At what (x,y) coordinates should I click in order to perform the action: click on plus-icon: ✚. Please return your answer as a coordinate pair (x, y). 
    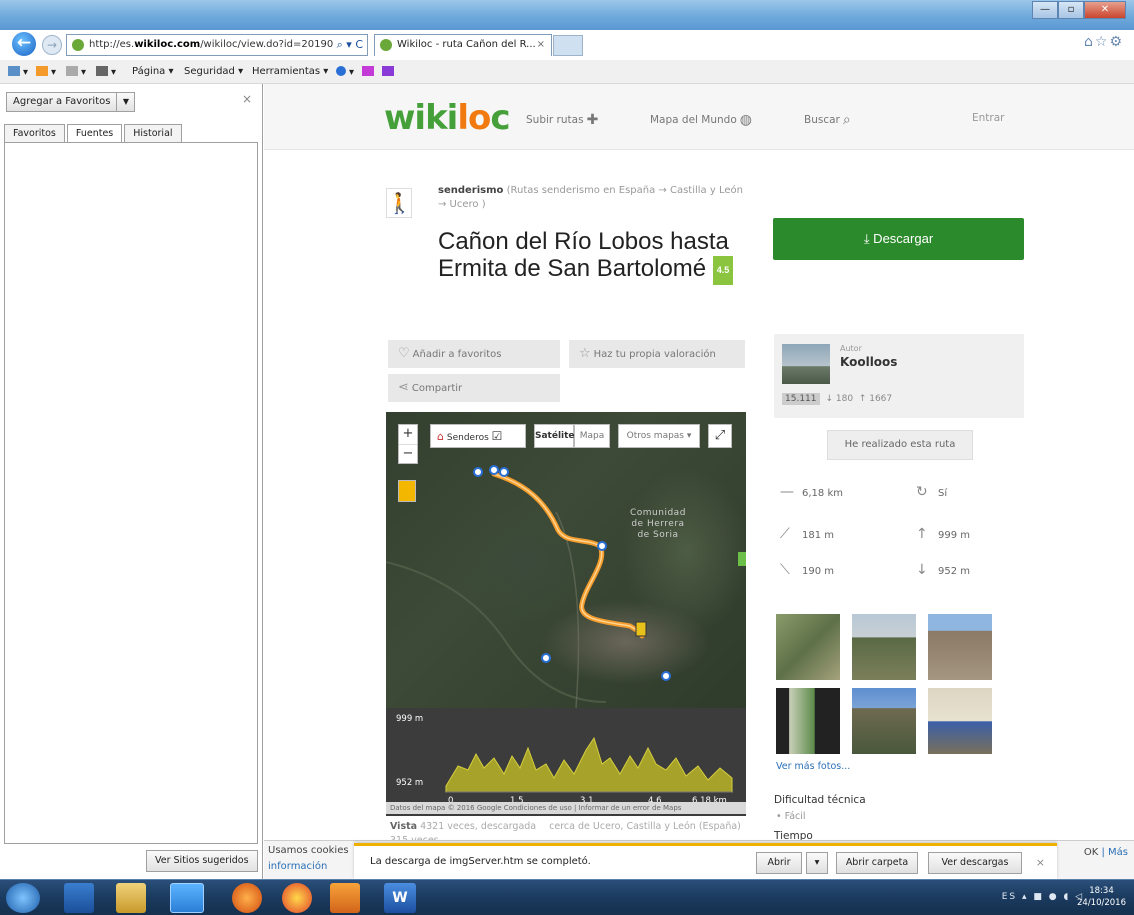
    Looking at the image, I should click on (592, 120).